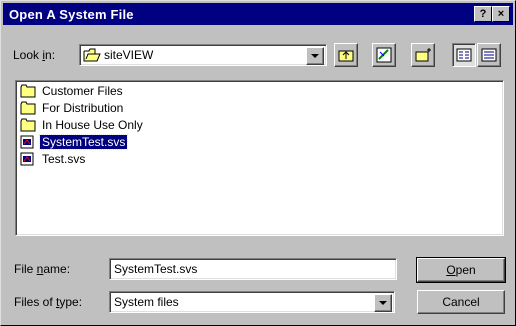 The height and width of the screenshot is (326, 516). Describe the element at coordinates (42, 269) in the screenshot. I see `file-name-label: File name:` at that location.